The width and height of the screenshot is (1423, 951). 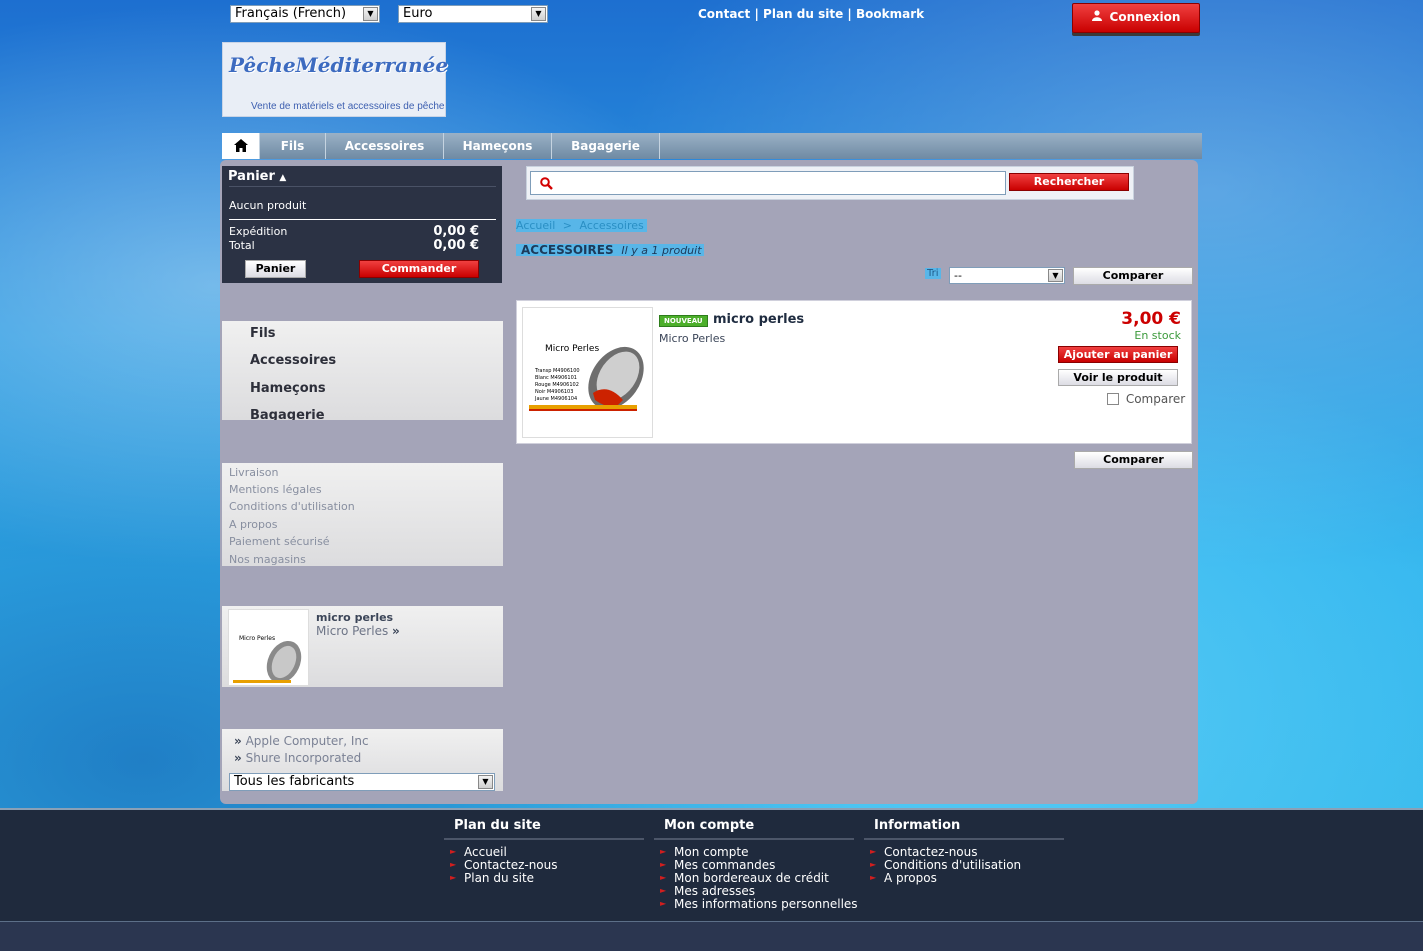 I want to click on info-link-magasins: Nos magasins, so click(x=267, y=559).